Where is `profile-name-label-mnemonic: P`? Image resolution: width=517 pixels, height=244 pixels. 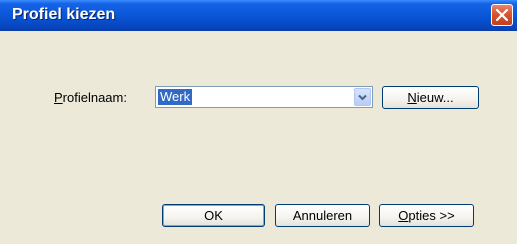
profile-name-label-mnemonic: P is located at coordinates (58, 97).